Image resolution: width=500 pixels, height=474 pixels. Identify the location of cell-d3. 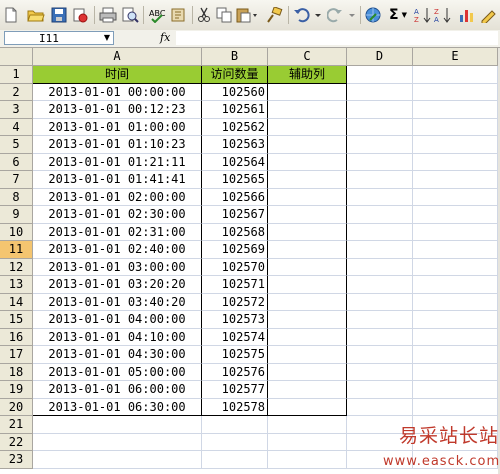
(380, 110).